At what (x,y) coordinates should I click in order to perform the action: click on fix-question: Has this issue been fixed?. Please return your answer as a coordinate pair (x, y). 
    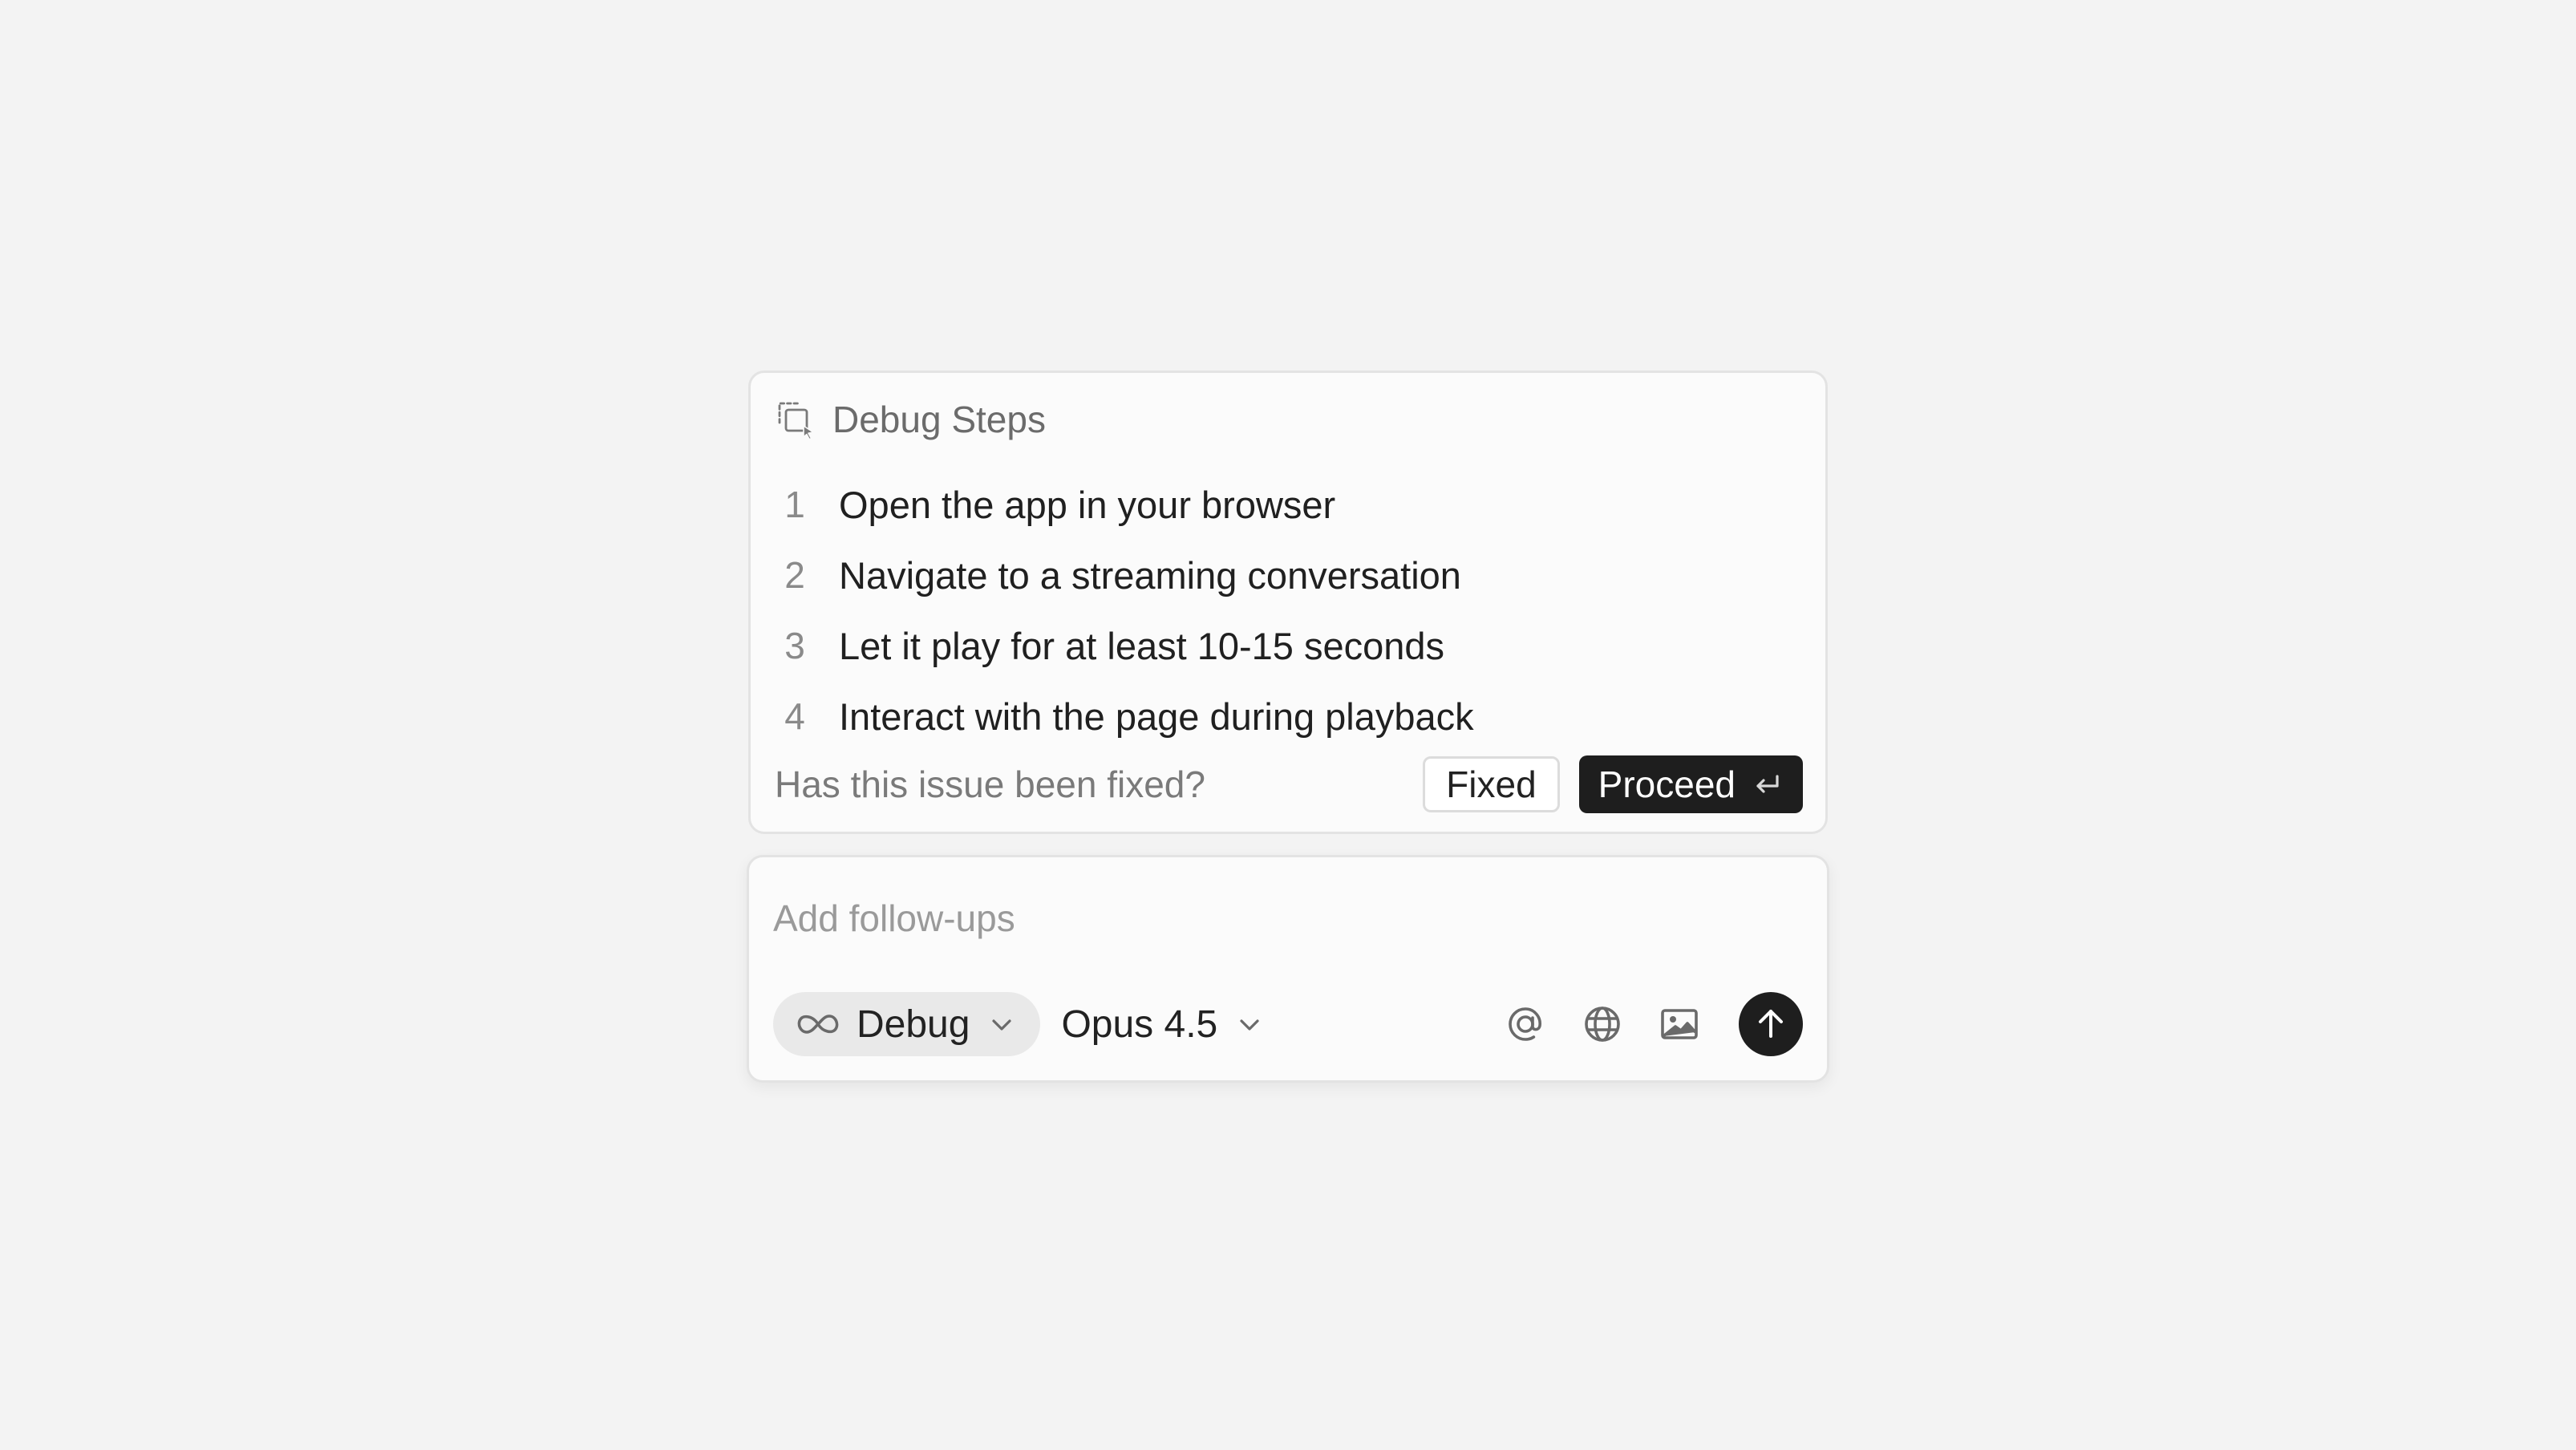
    Looking at the image, I should click on (990, 784).